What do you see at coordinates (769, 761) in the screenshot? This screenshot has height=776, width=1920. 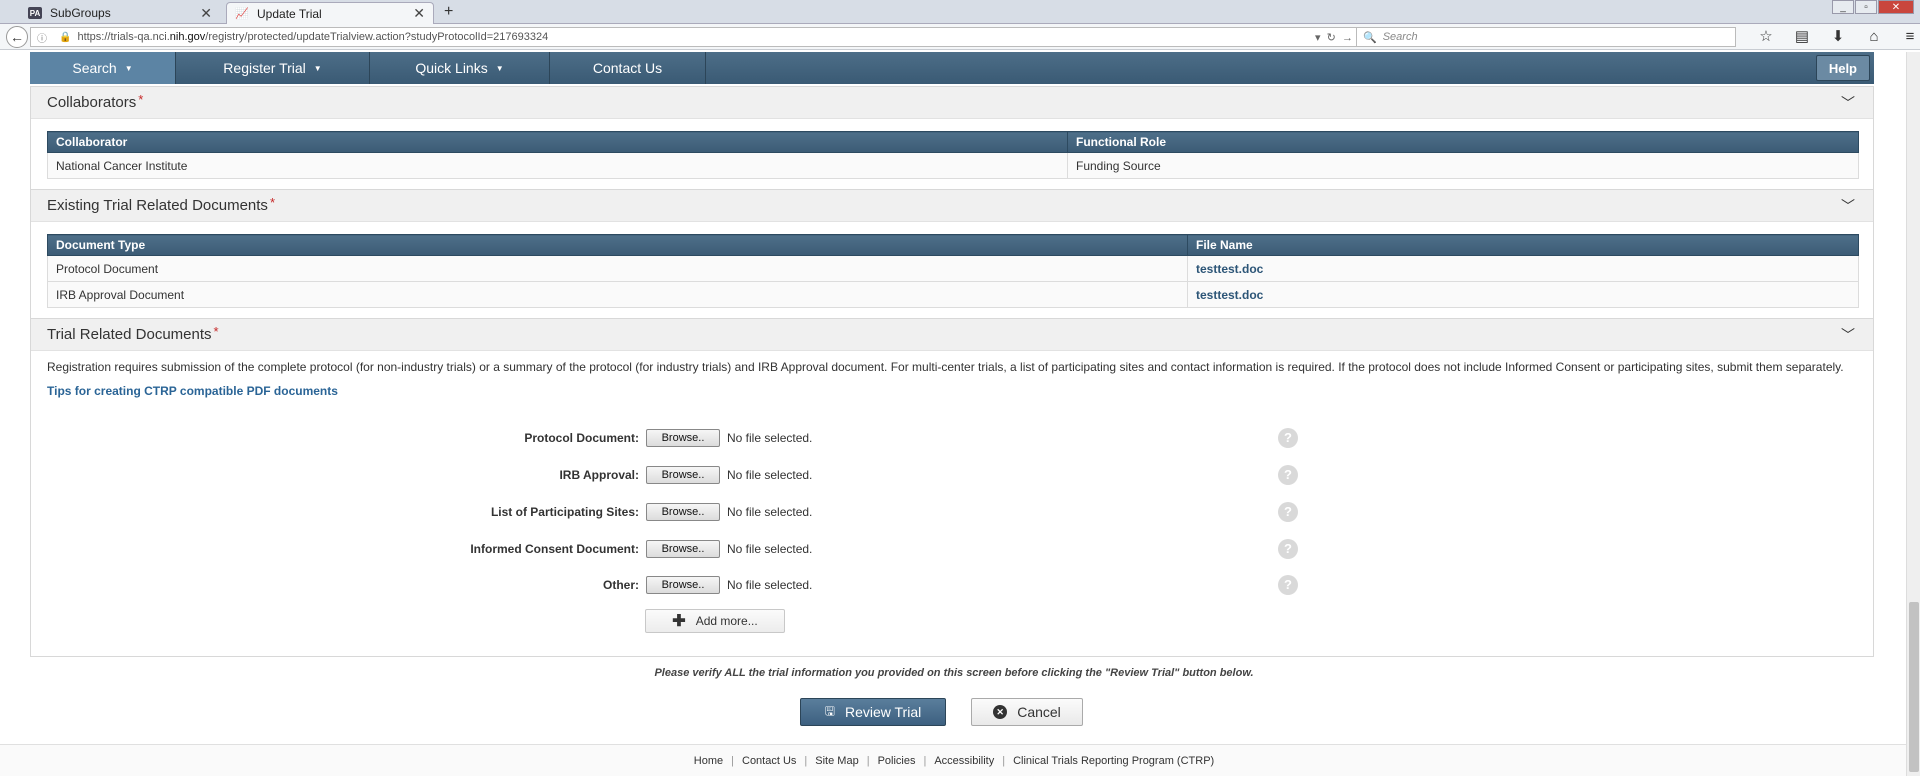 I see `footer-link-contact: Contact Us` at bounding box center [769, 761].